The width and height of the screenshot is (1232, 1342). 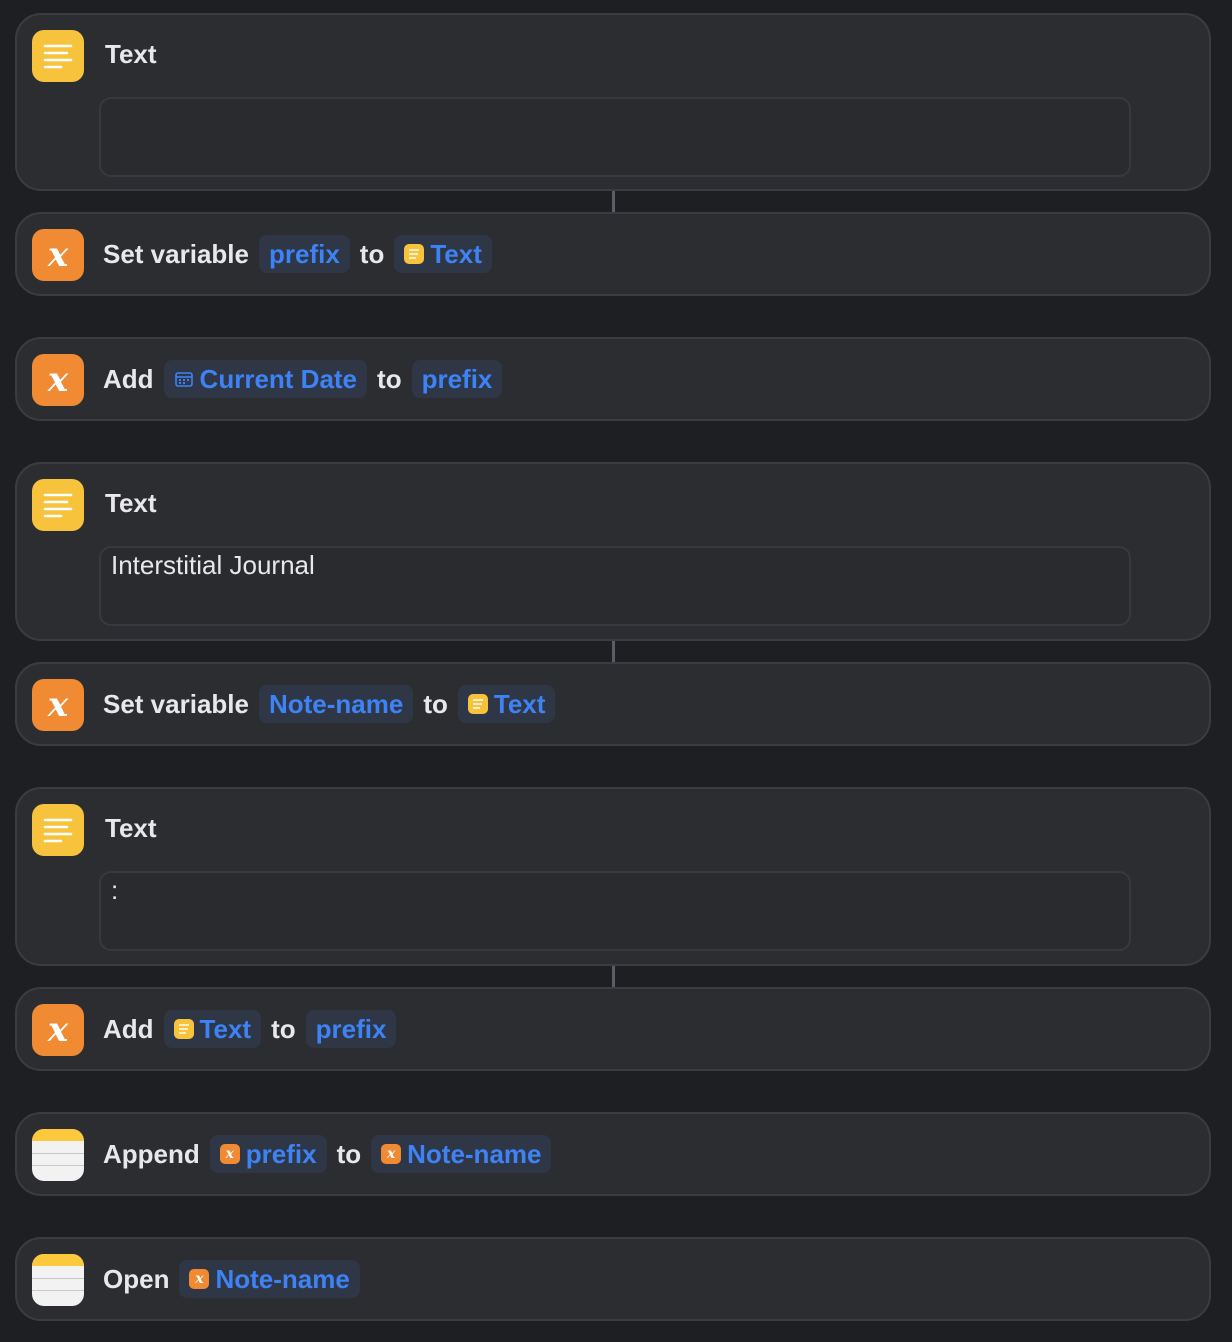 What do you see at coordinates (613, 704) in the screenshot?
I see `set-variable-action-card: x Set variable Note-name to Text` at bounding box center [613, 704].